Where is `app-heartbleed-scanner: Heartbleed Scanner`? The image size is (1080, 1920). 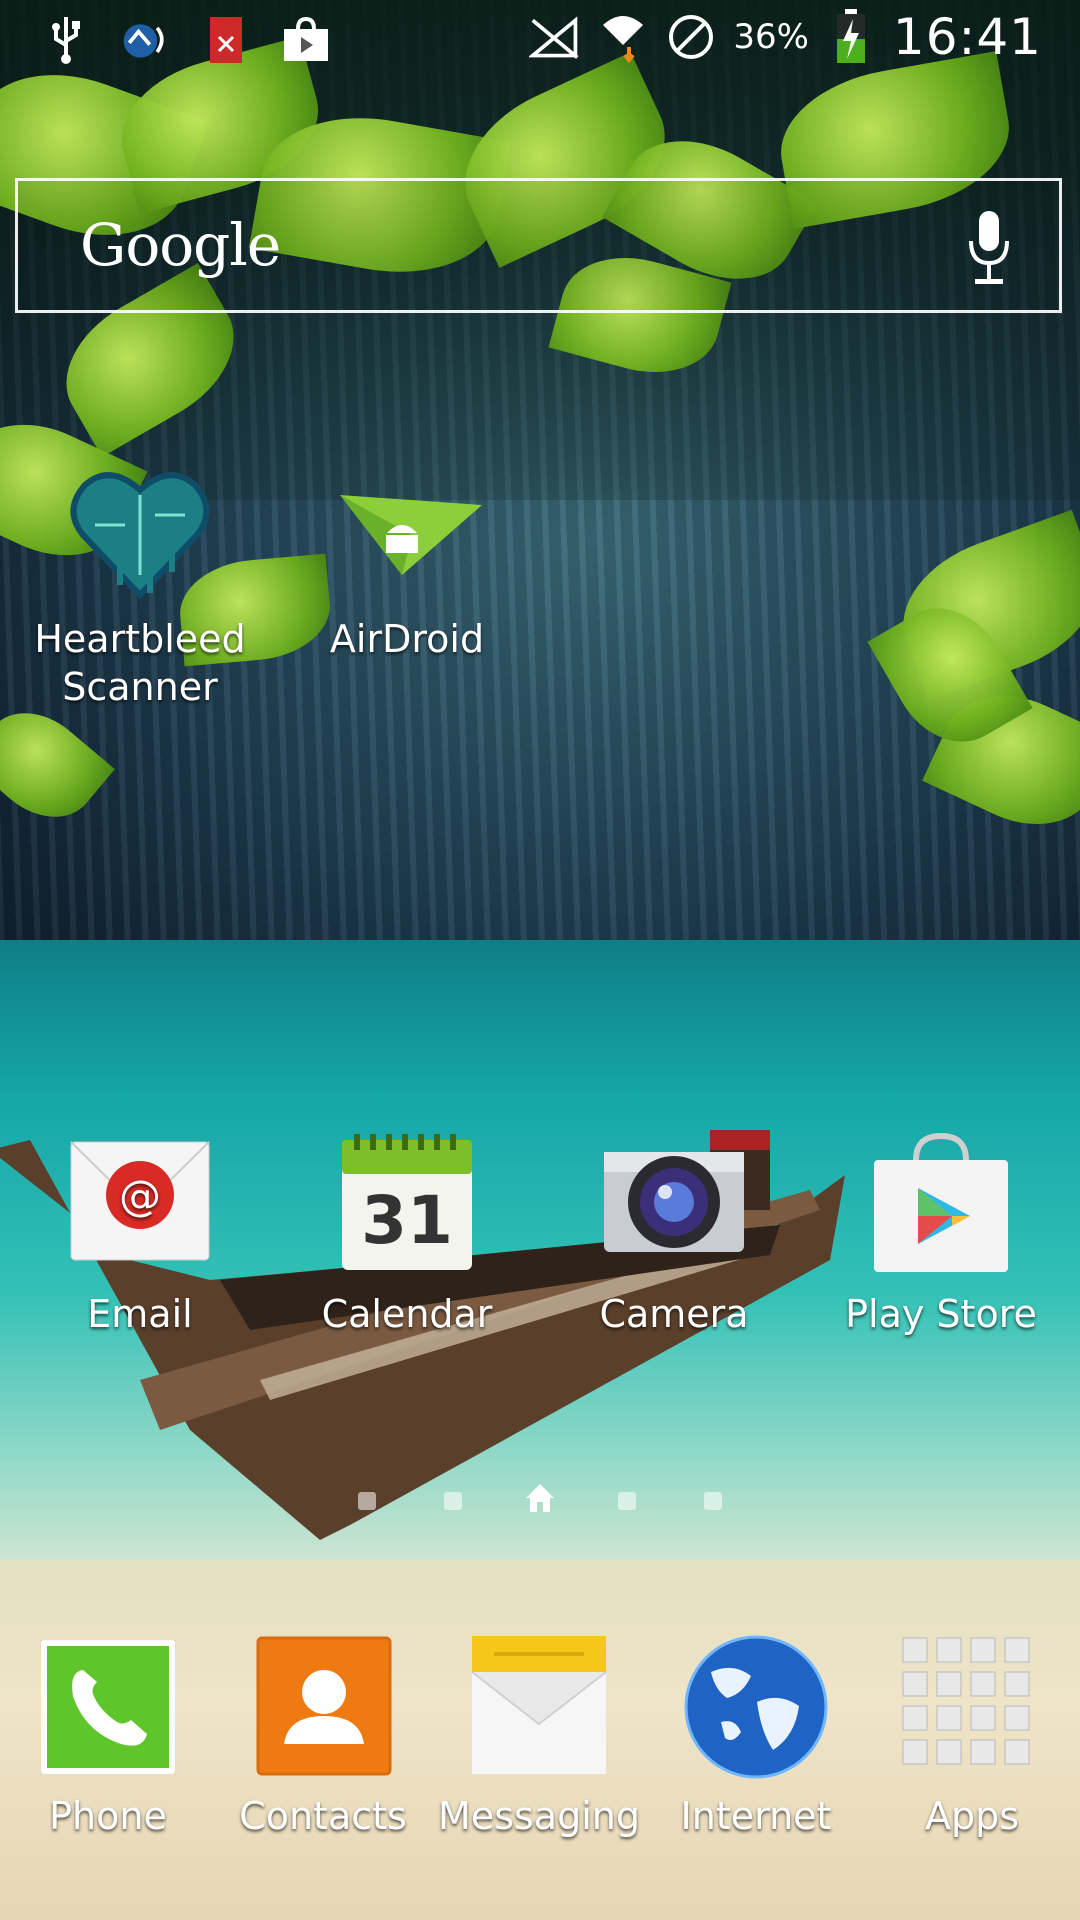 app-heartbleed-scanner: Heartbleed Scanner is located at coordinates (140, 583).